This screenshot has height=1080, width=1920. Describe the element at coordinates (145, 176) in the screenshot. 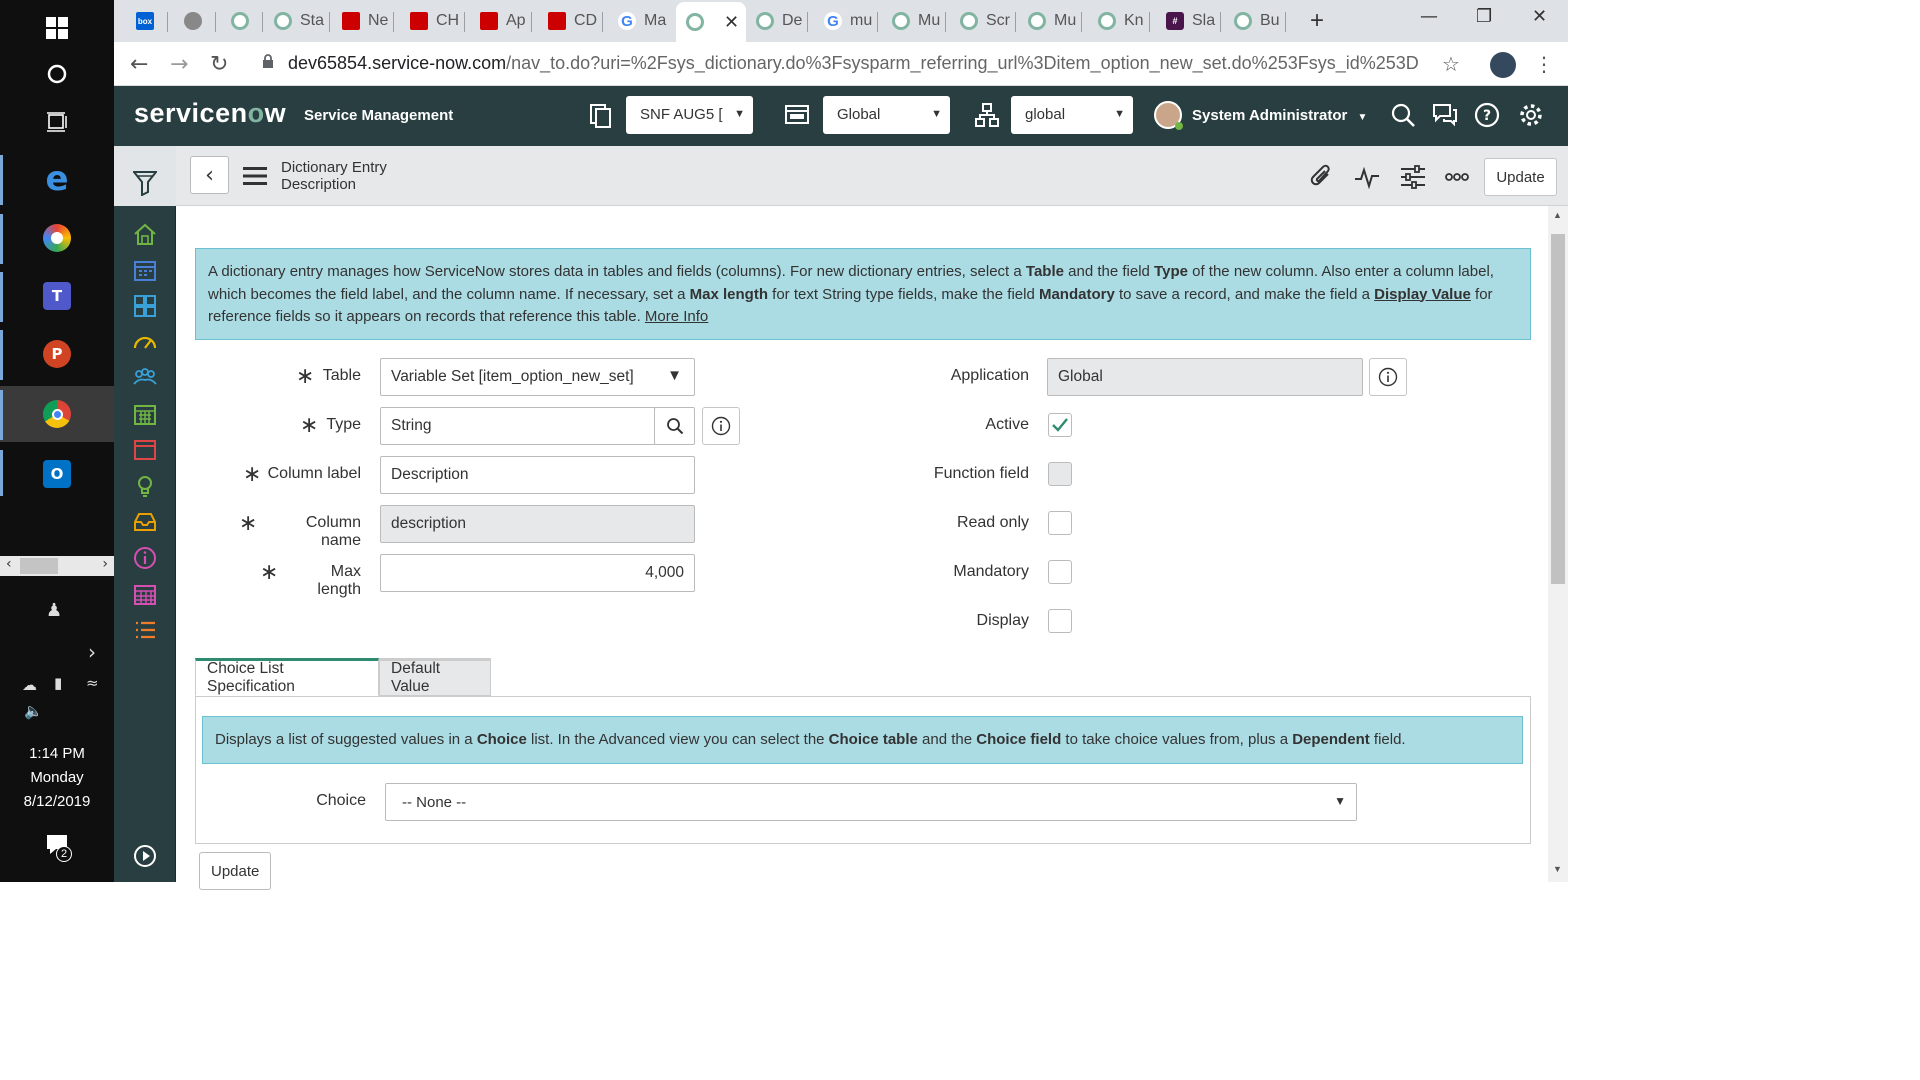

I see `filter-navigator-button` at that location.